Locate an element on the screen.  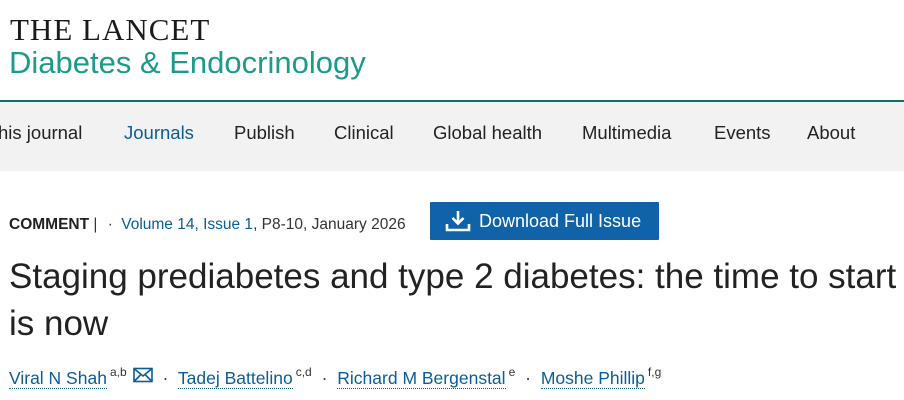
author-affiliation: c,d is located at coordinates (304, 372).